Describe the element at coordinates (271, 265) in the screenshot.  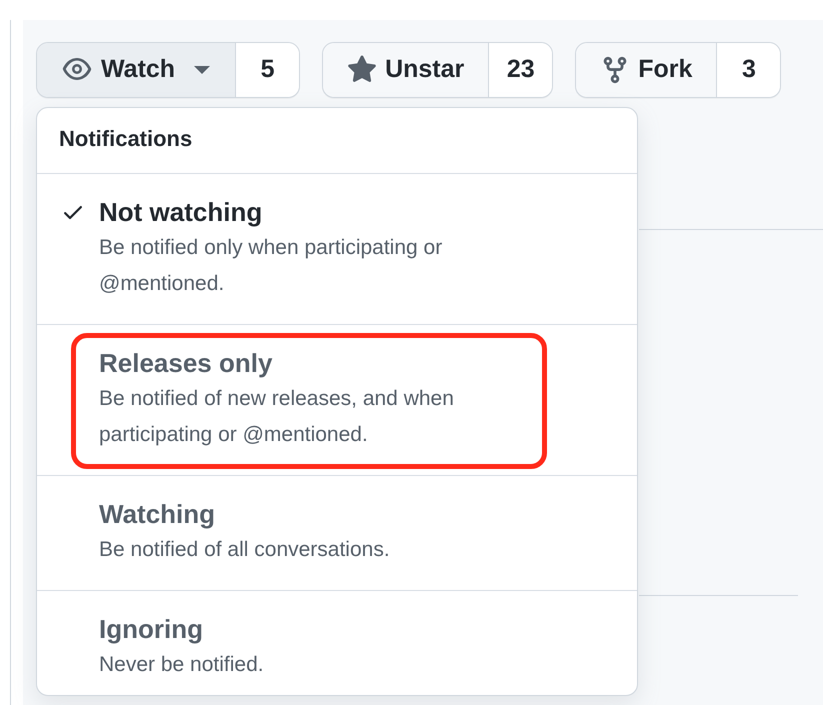
I see `item-description: Be notified only when participating or @mentioned.` at that location.